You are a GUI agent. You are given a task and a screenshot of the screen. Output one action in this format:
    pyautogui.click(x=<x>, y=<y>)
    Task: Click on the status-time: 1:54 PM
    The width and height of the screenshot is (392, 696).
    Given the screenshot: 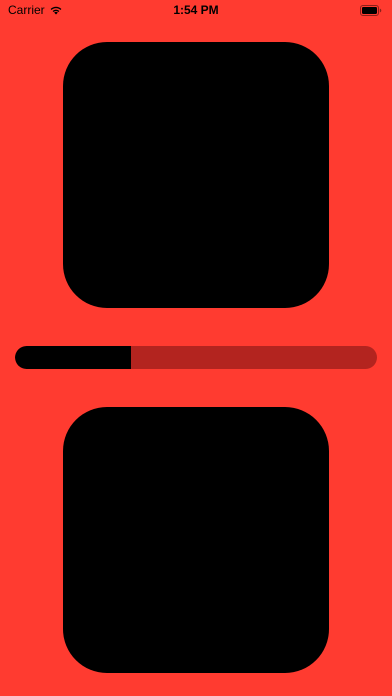 What is the action you would take?
    pyautogui.click(x=196, y=10)
    